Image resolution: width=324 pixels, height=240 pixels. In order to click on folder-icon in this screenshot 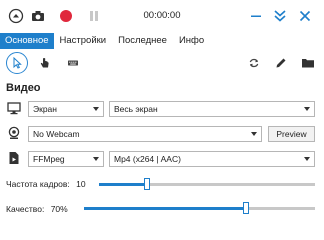, I will do `click(308, 63)`.